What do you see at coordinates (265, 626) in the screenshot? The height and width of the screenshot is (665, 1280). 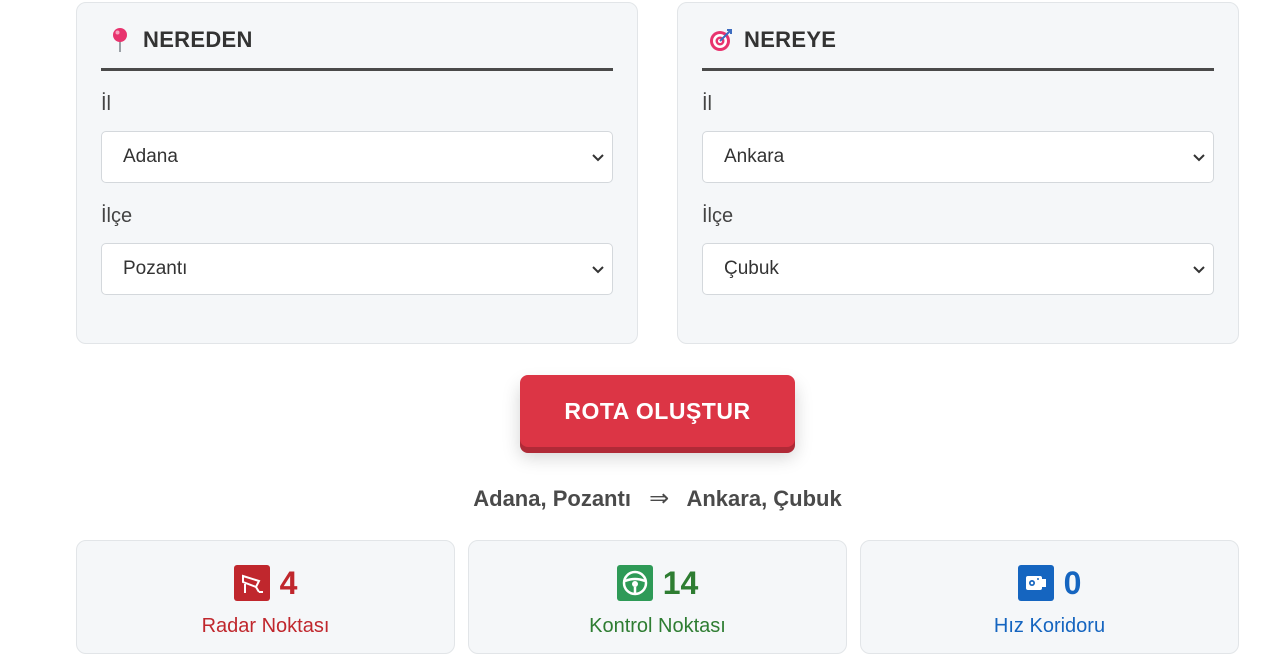 I see `radar-label: Radar Noktası` at bounding box center [265, 626].